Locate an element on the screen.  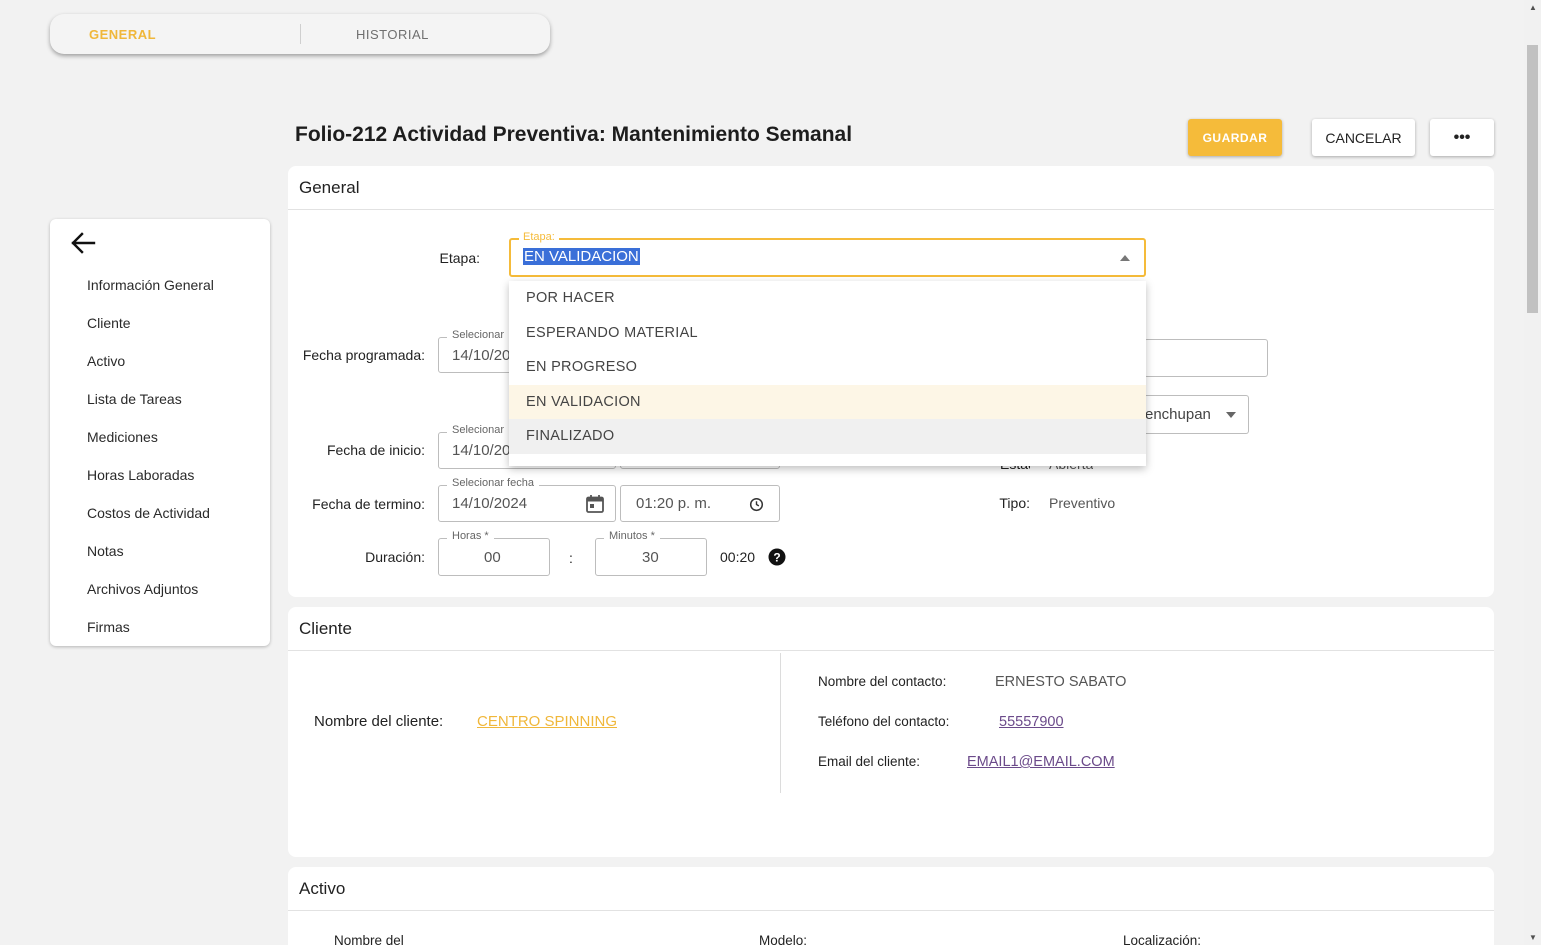
calendar-icon is located at coordinates (595, 504).